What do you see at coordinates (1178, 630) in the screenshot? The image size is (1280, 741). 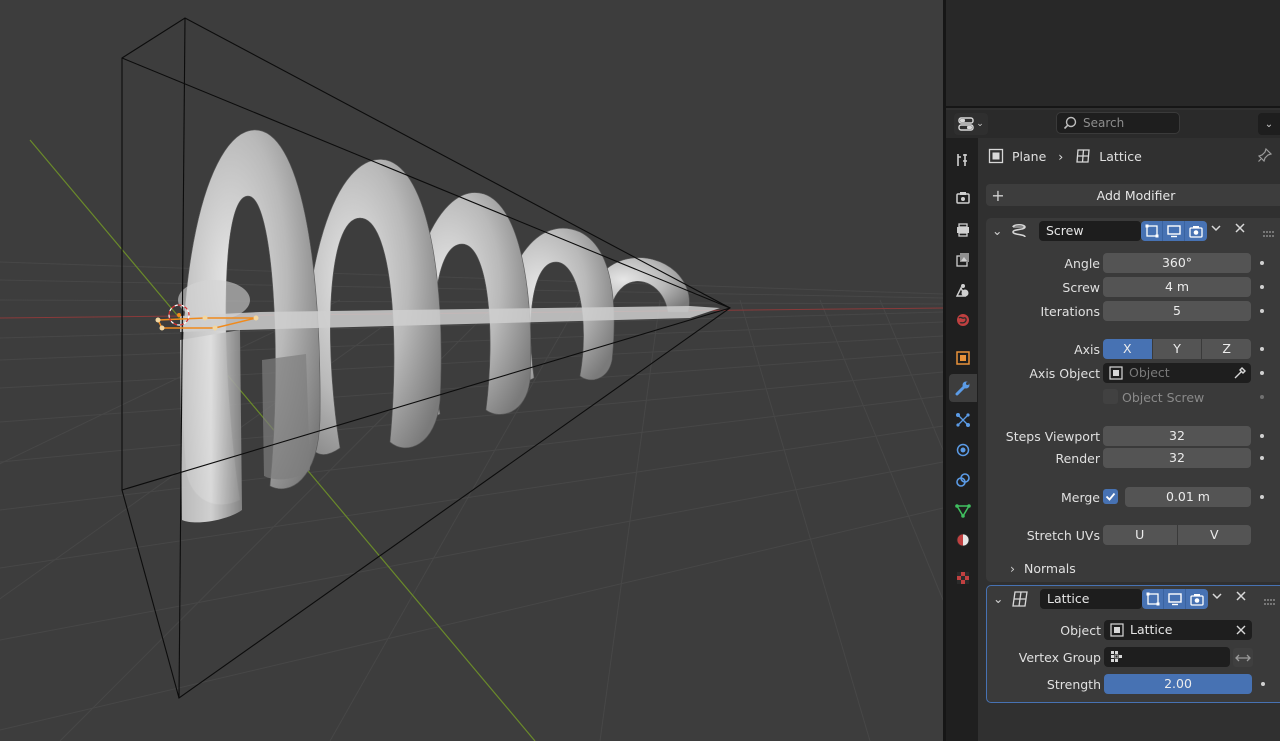 I see `lattice-object-field: Lattice` at bounding box center [1178, 630].